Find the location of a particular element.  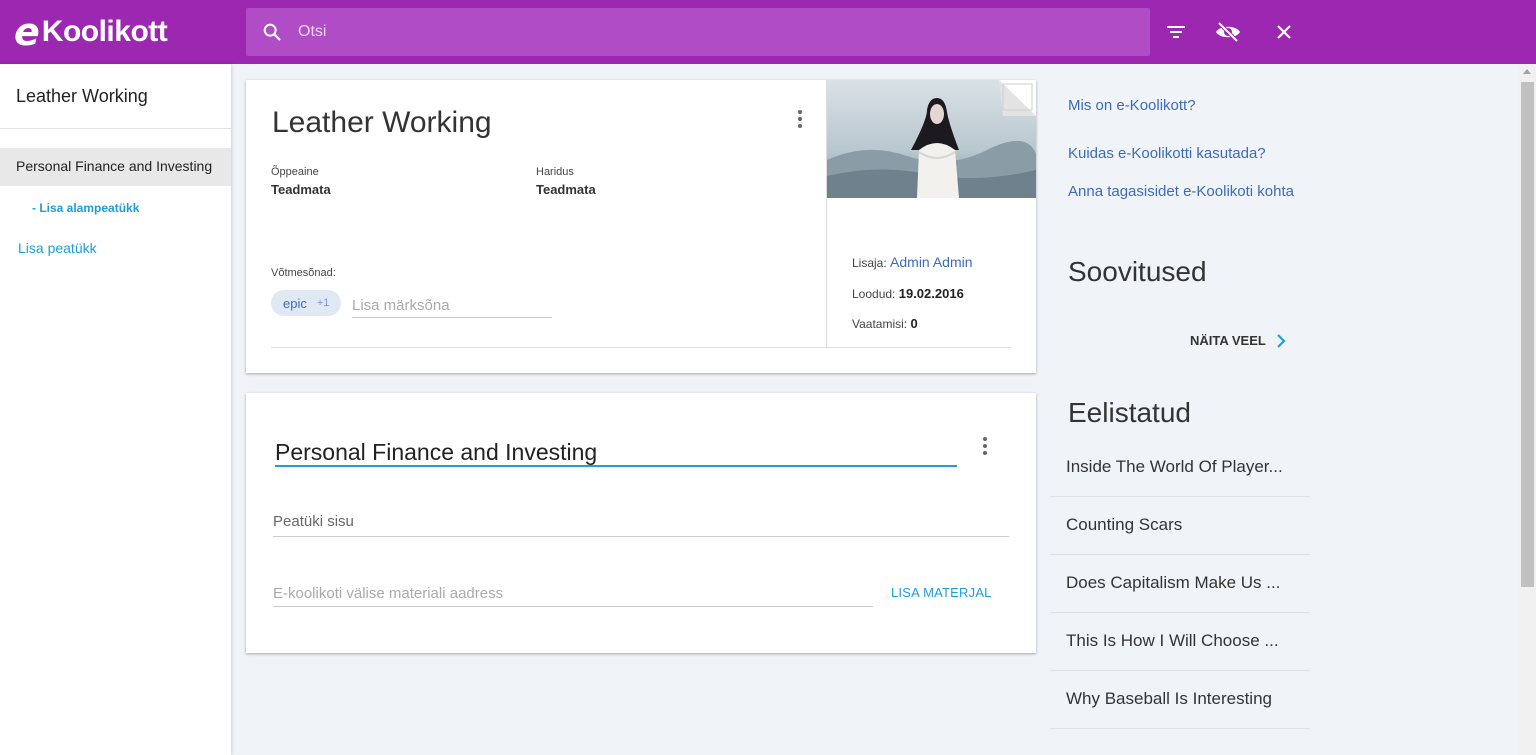

show-more-button: NÄITA VEEL is located at coordinates (1238, 340).